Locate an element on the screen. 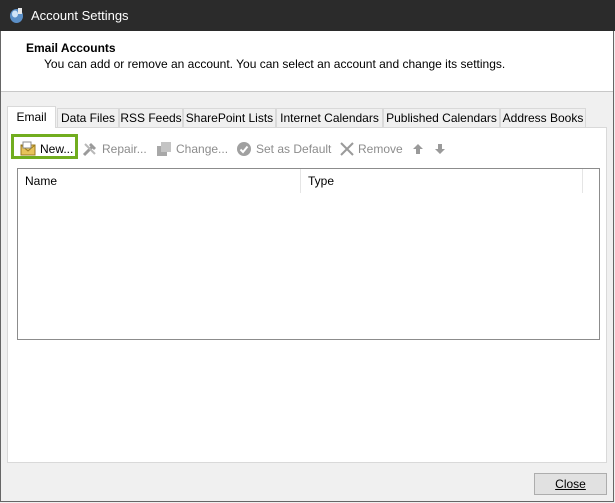 The image size is (615, 503). tab-label: Email is located at coordinates (31, 117).